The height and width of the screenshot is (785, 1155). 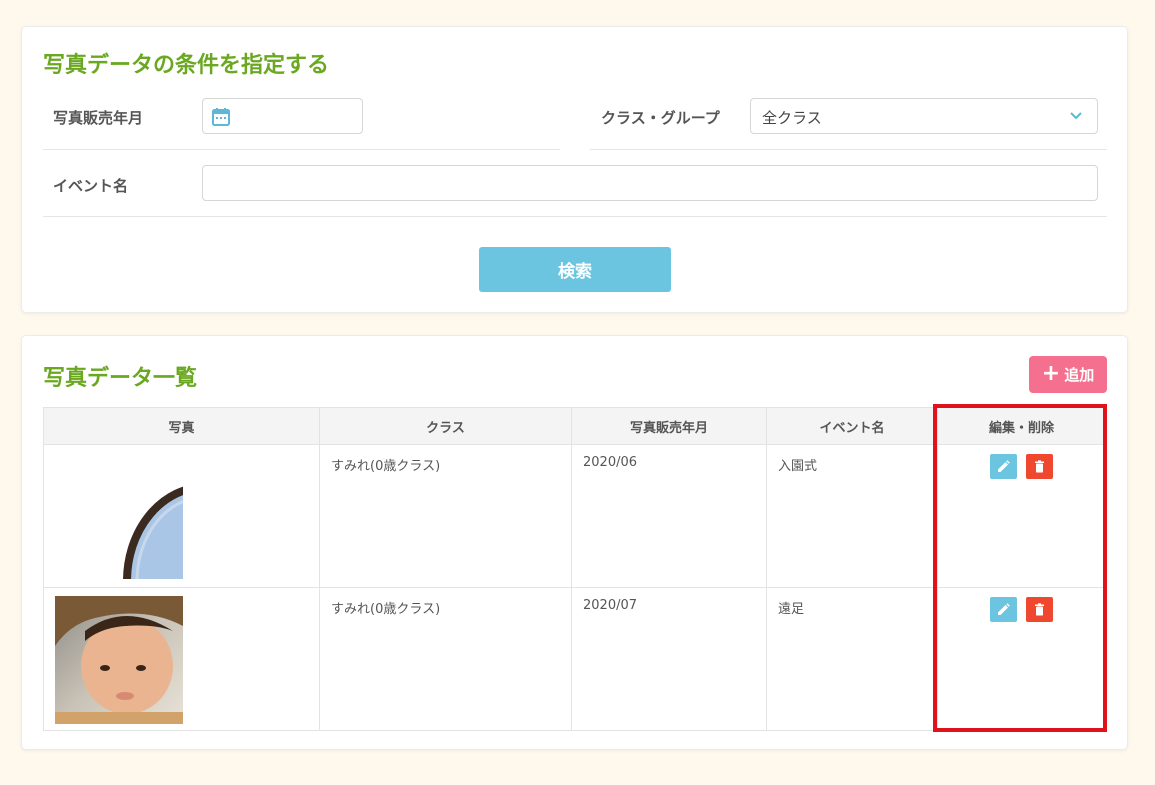 I want to click on sale-month-label: 写真販売年月, so click(x=98, y=118).